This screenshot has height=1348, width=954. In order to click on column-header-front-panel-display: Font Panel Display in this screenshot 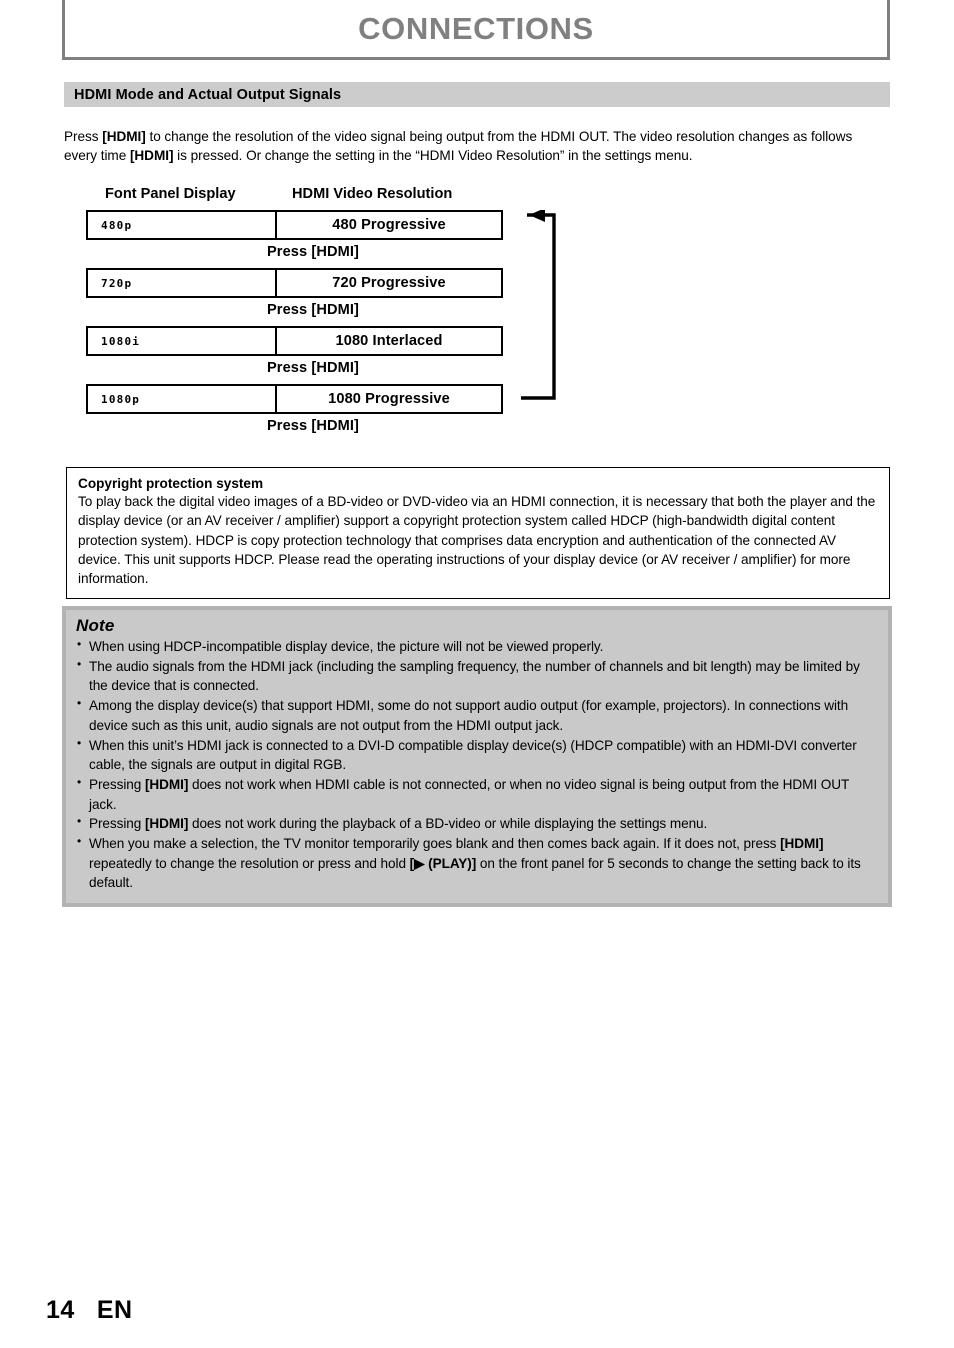, I will do `click(170, 194)`.